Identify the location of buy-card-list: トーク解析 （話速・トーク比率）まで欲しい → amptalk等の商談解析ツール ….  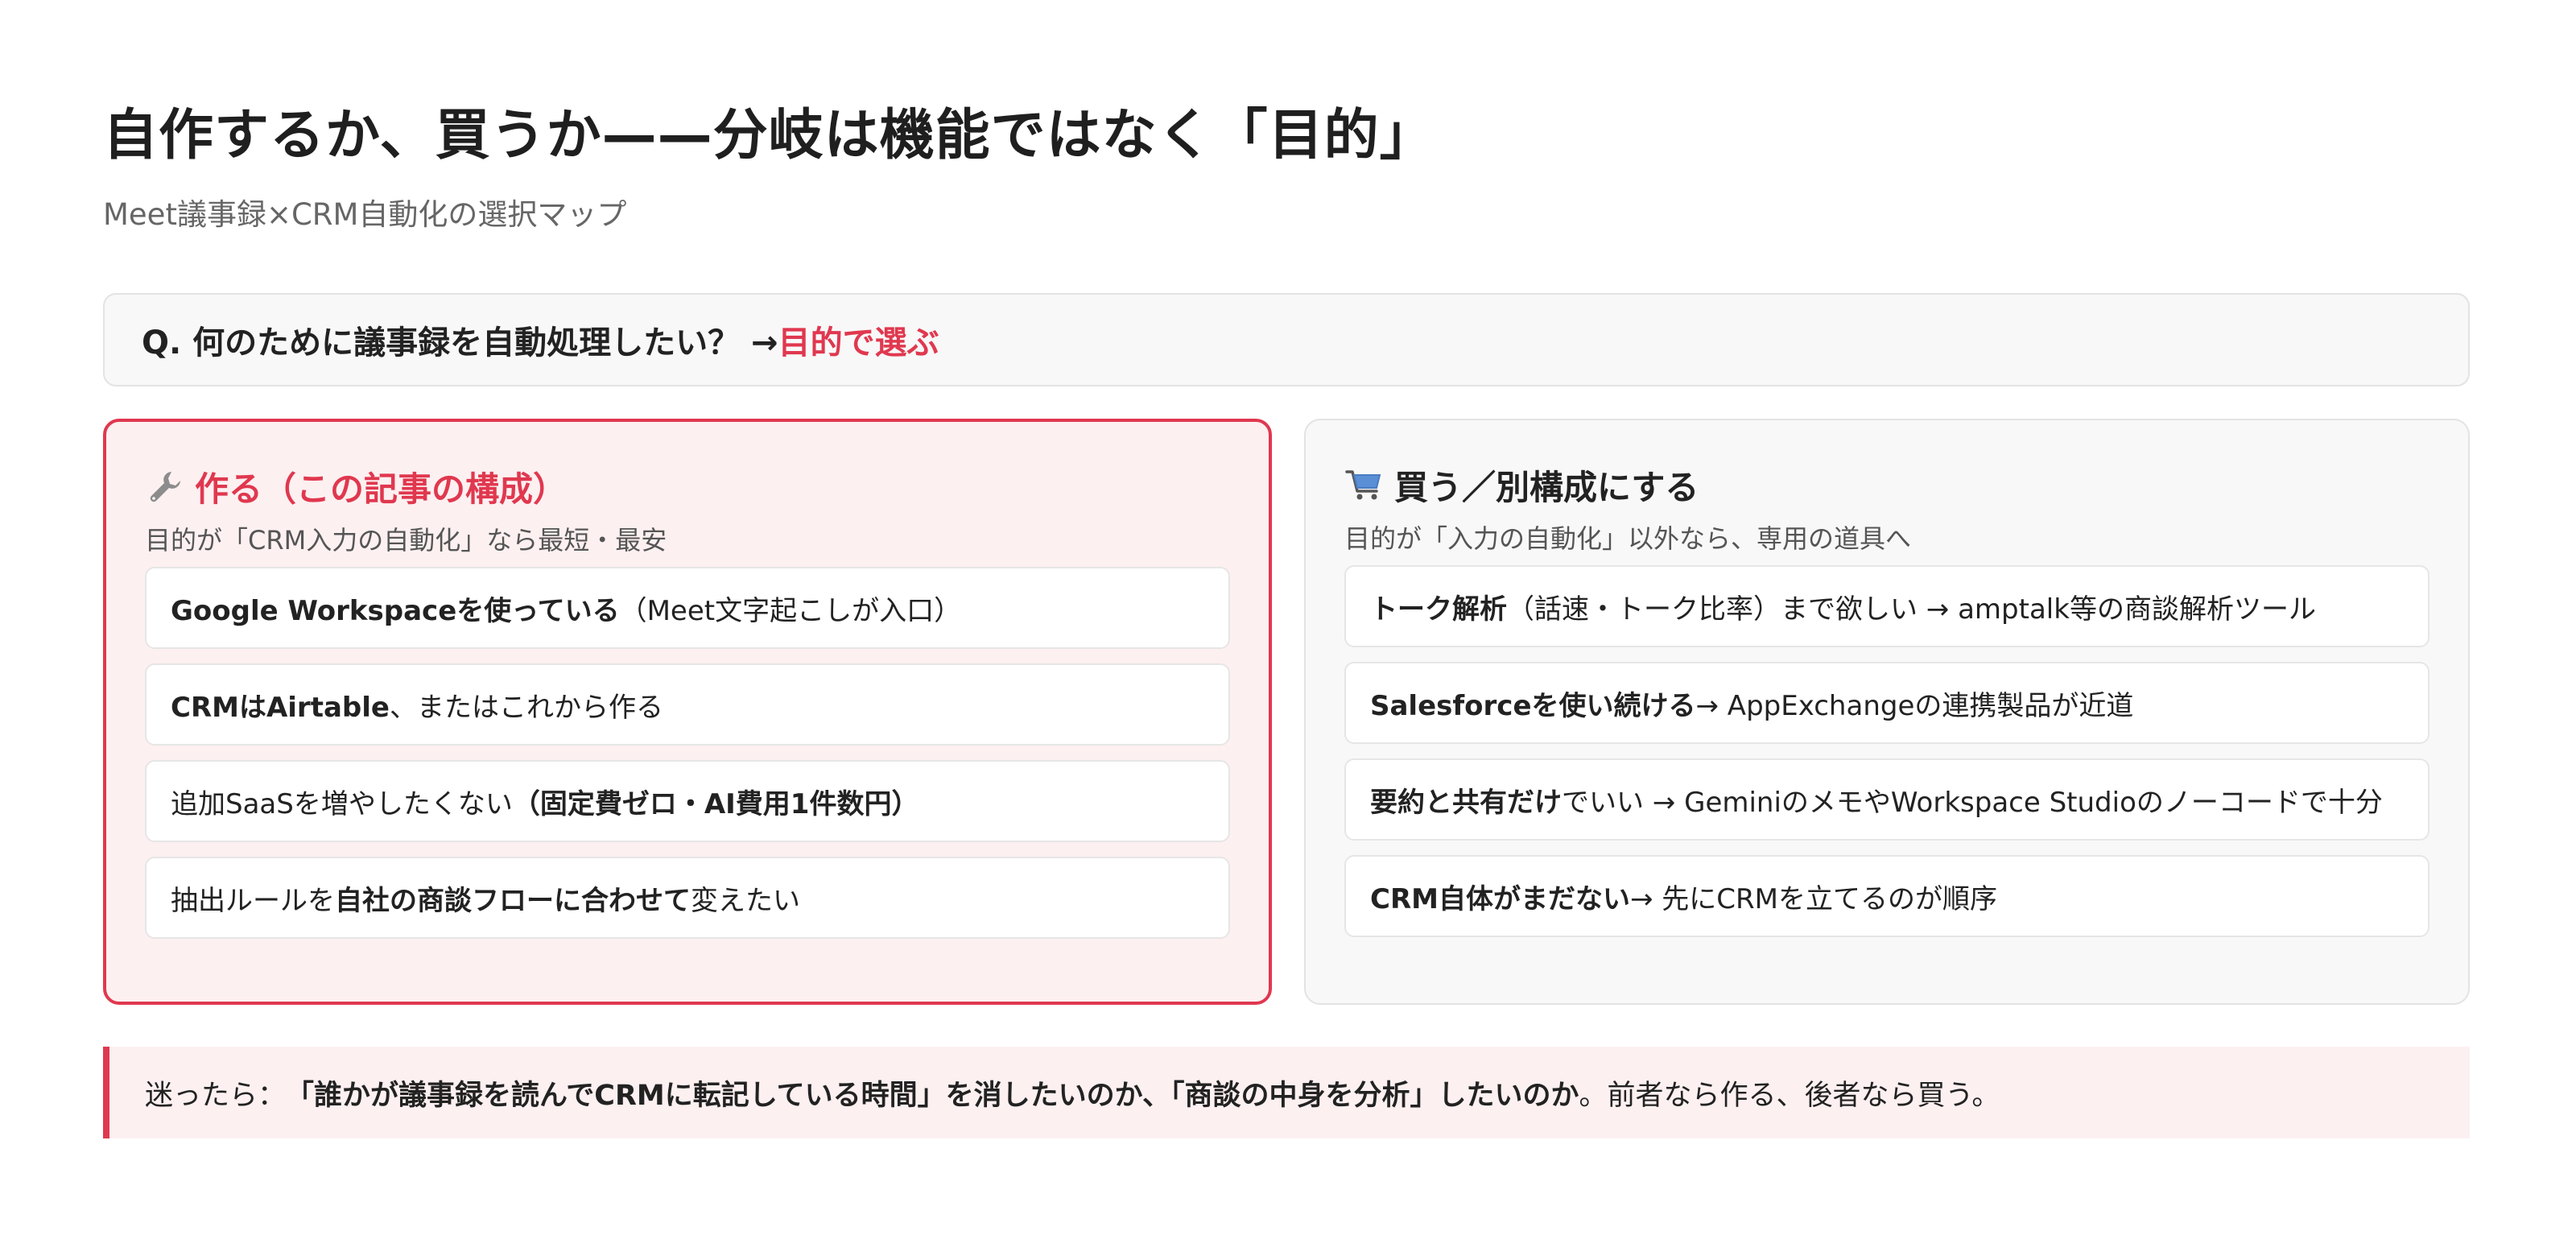
(1886, 751).